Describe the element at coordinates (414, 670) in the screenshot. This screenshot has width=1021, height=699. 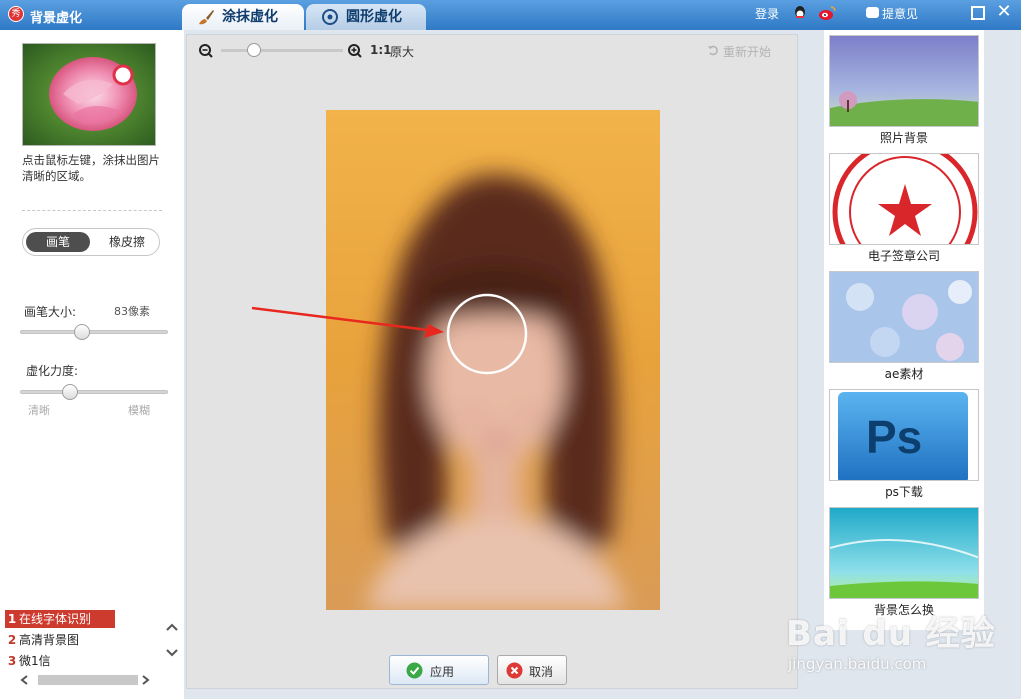
I see `check-icon` at that location.